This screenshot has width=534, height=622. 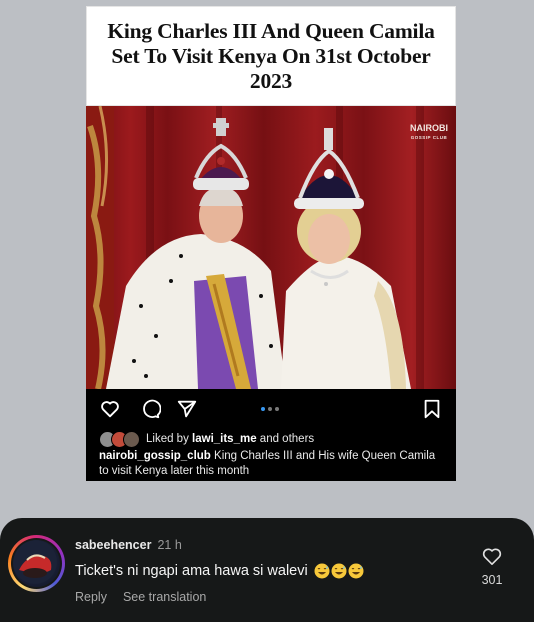 What do you see at coordinates (119, 439) in the screenshot?
I see `liker-avatars` at bounding box center [119, 439].